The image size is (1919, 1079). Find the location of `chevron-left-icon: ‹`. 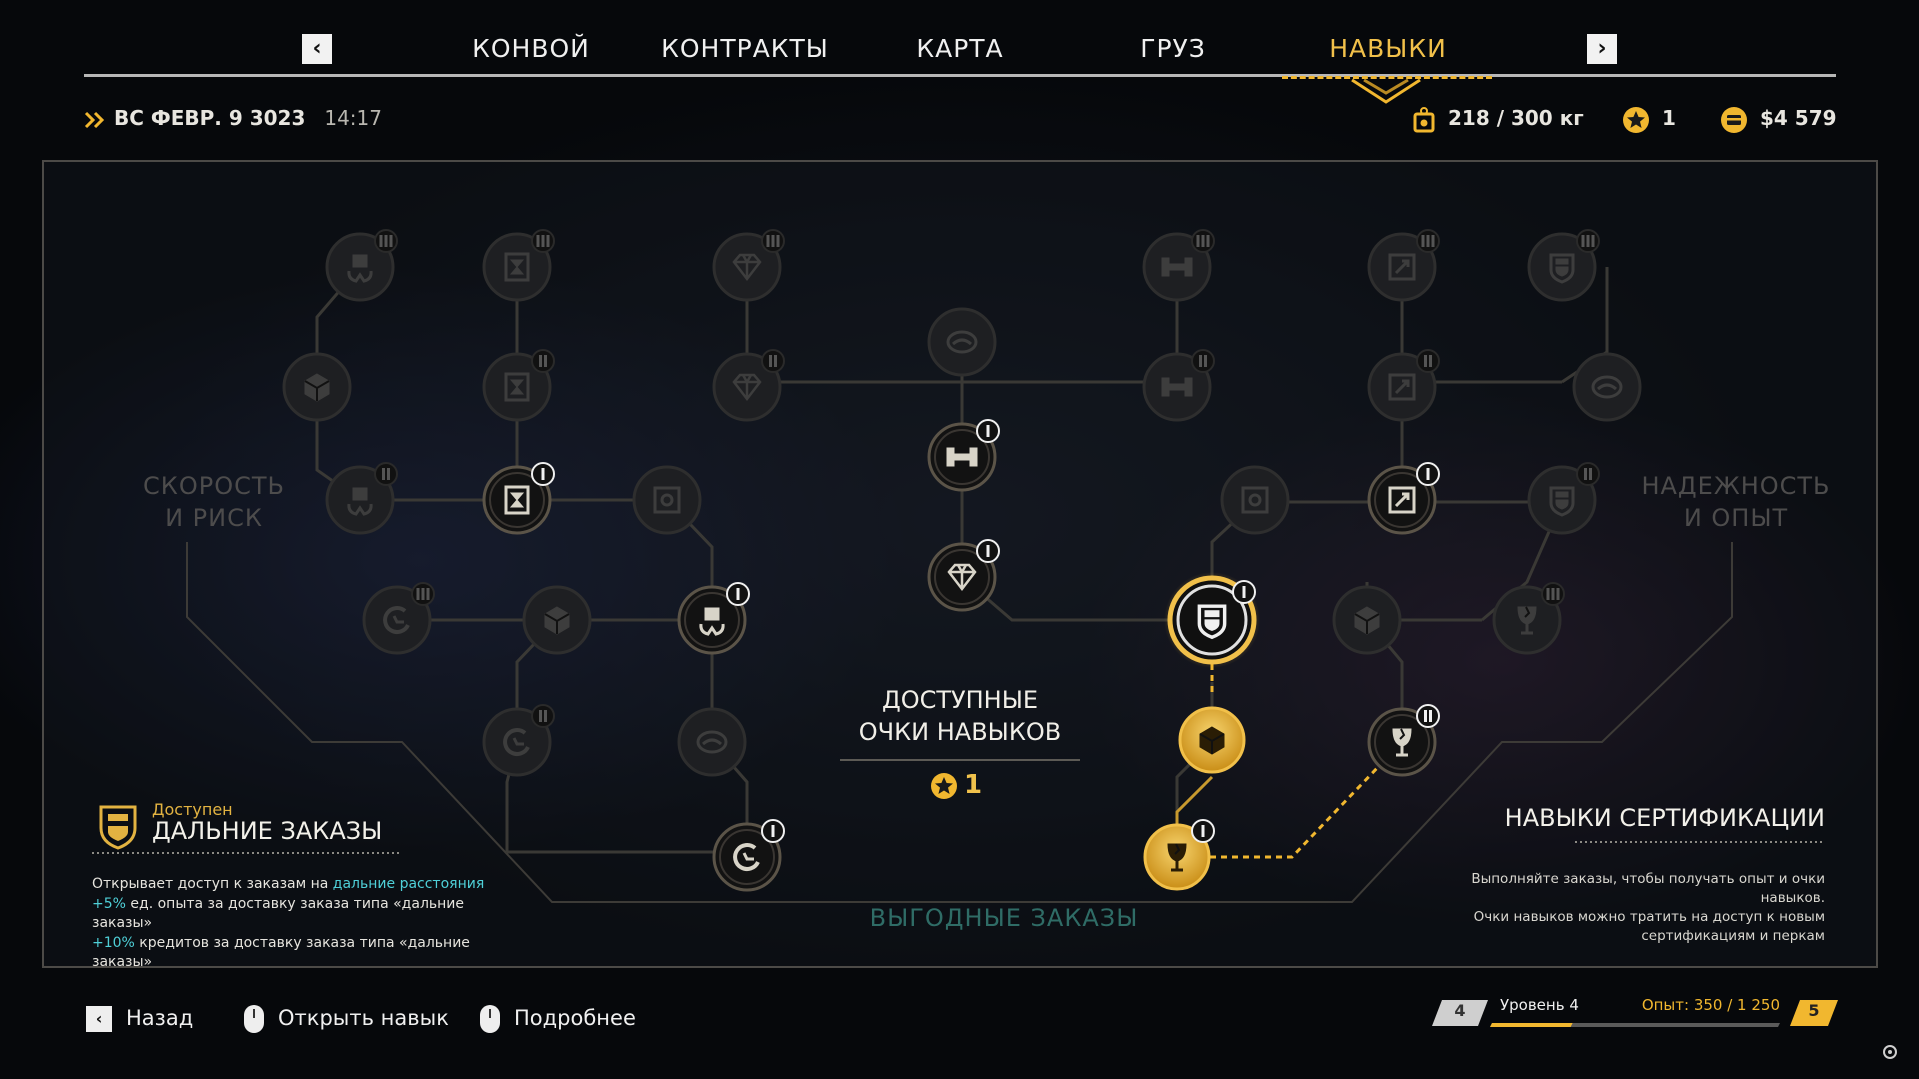

chevron-left-icon: ‹ is located at coordinates (99, 1019).